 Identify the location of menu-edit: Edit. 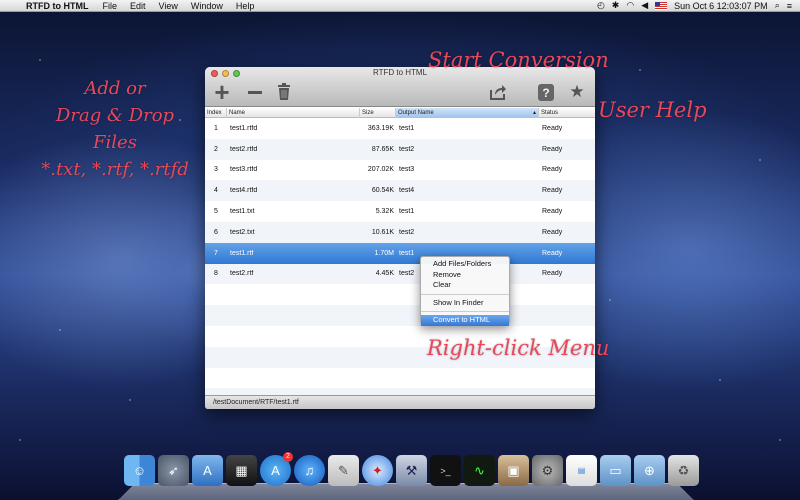
(138, 6).